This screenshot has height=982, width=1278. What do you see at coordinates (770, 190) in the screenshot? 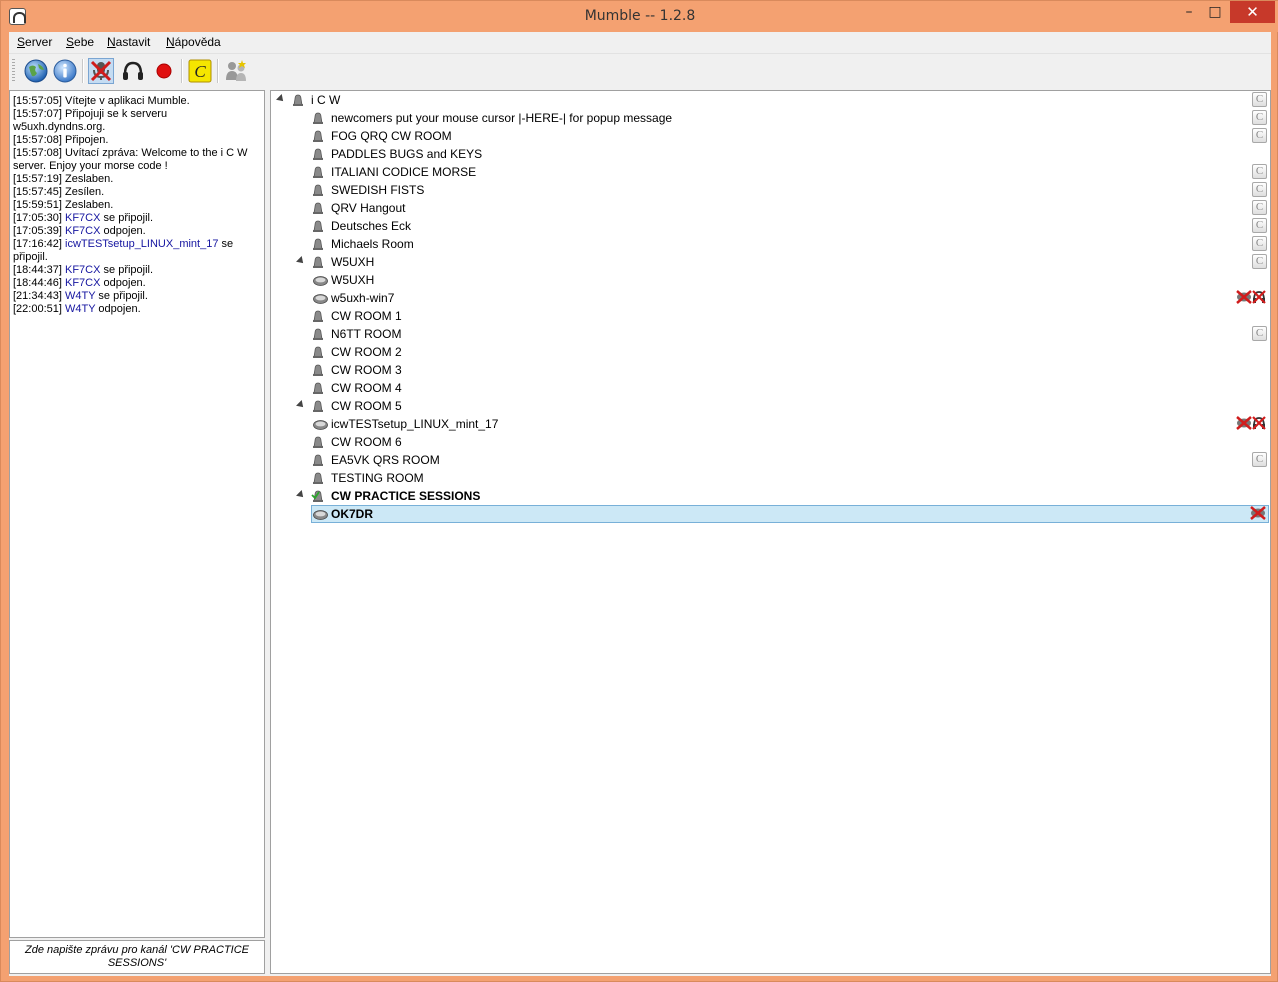
I see `channel-row: SWEDISH FISTS C` at bounding box center [770, 190].